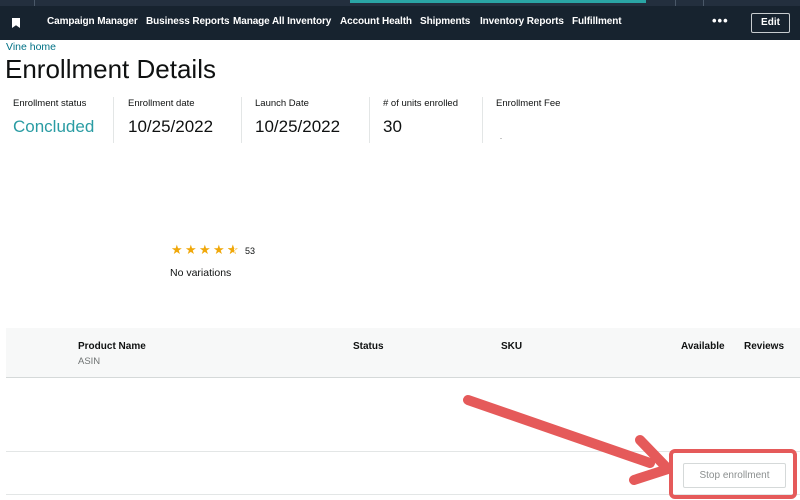 Image resolution: width=800 pixels, height=500 pixels. Describe the element at coordinates (764, 346) in the screenshot. I see `column-header-reviews: Reviews` at that location.